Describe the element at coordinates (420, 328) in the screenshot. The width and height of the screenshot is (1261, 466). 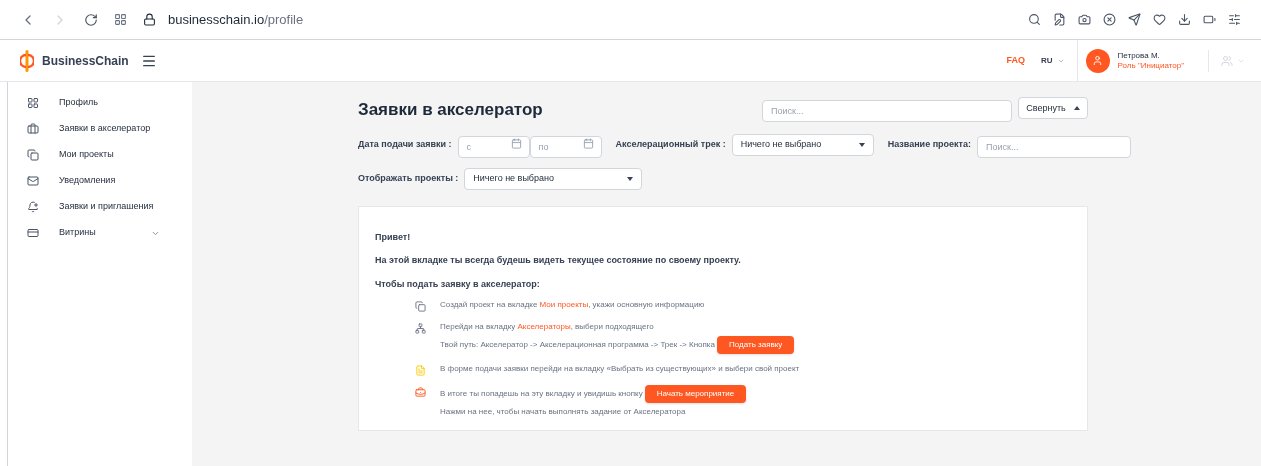
I see `hierarchy-icon` at that location.